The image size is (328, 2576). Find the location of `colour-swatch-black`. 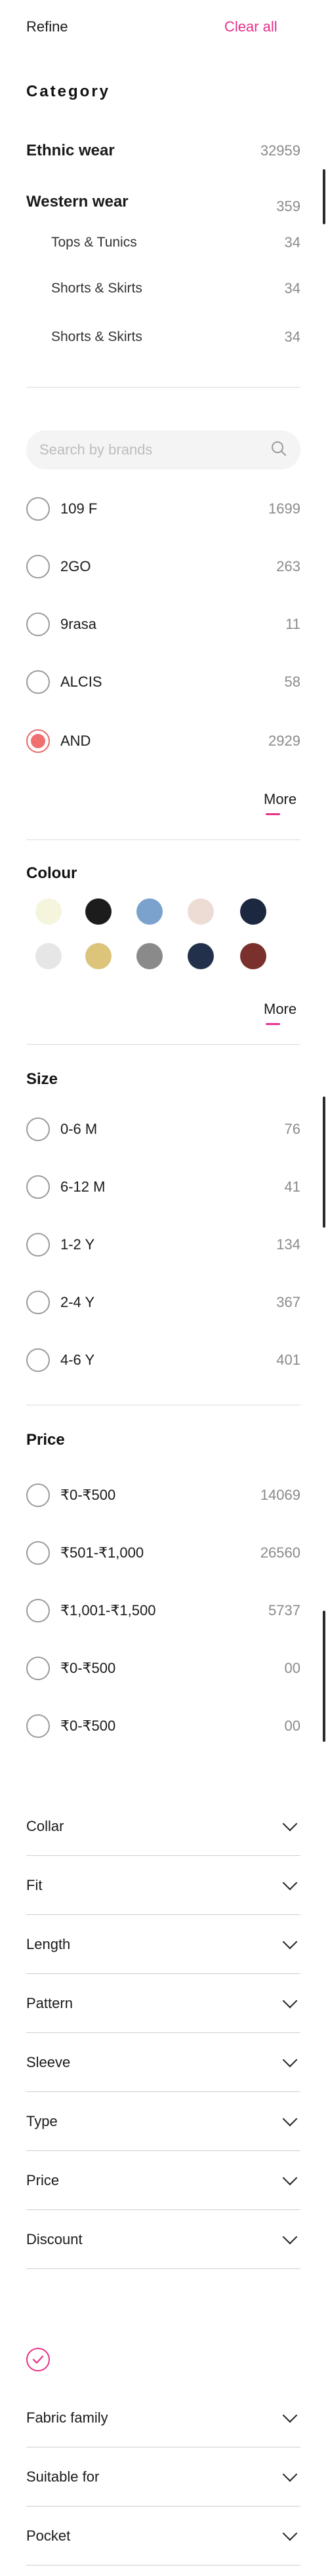

colour-swatch-black is located at coordinates (98, 911).